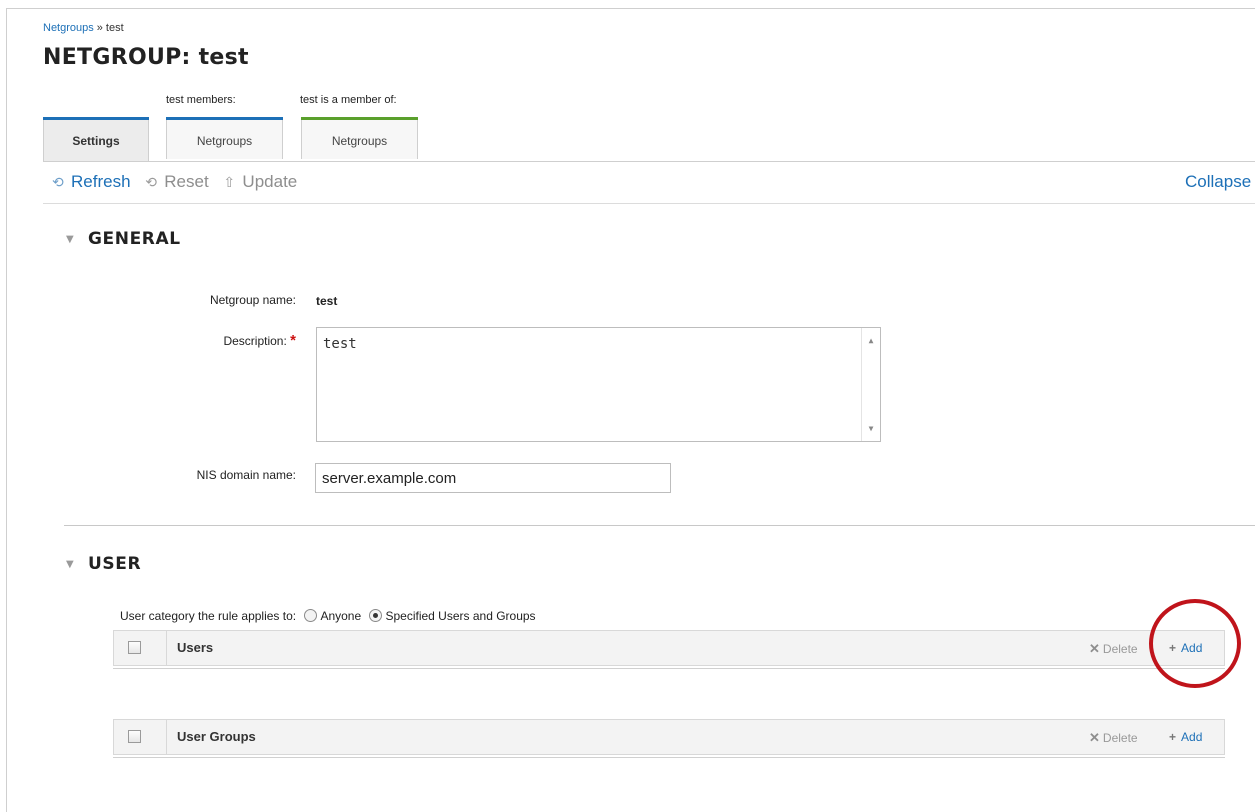 The width and height of the screenshot is (1255, 812). Describe the element at coordinates (871, 428) in the screenshot. I see `scroll-down-arrow-icon: ▼` at that location.